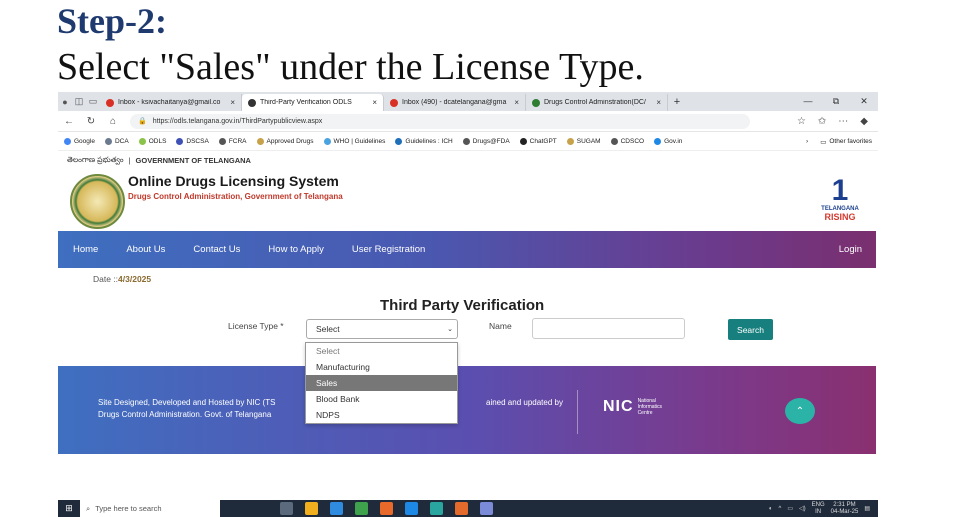 Image resolution: width=966 pixels, height=517 pixels. Describe the element at coordinates (192, 141) in the screenshot. I see `bookmark-dscsa: DSCSA` at that location.